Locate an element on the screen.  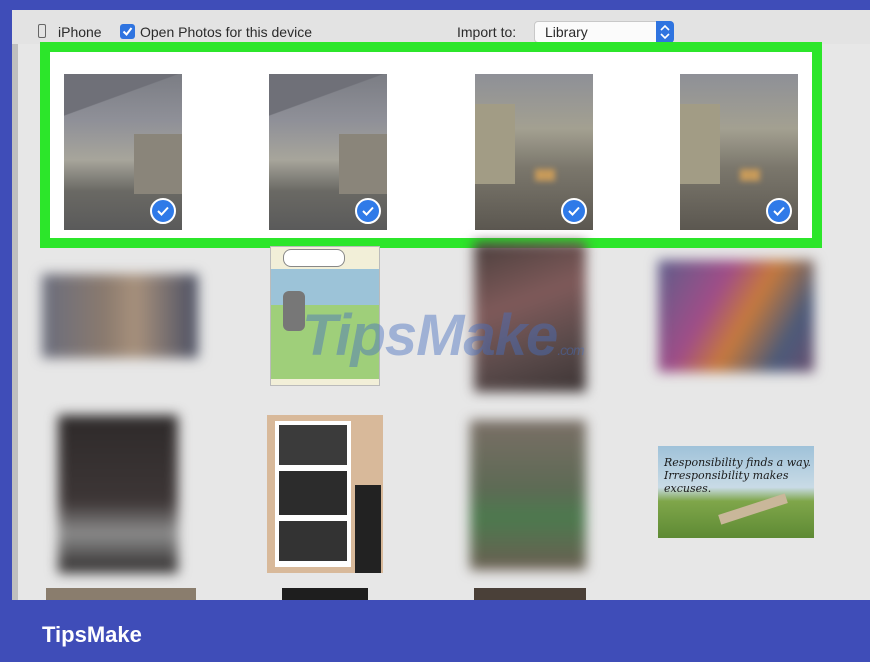
watermark-text: TipsMake is located at coordinates (430, 335).